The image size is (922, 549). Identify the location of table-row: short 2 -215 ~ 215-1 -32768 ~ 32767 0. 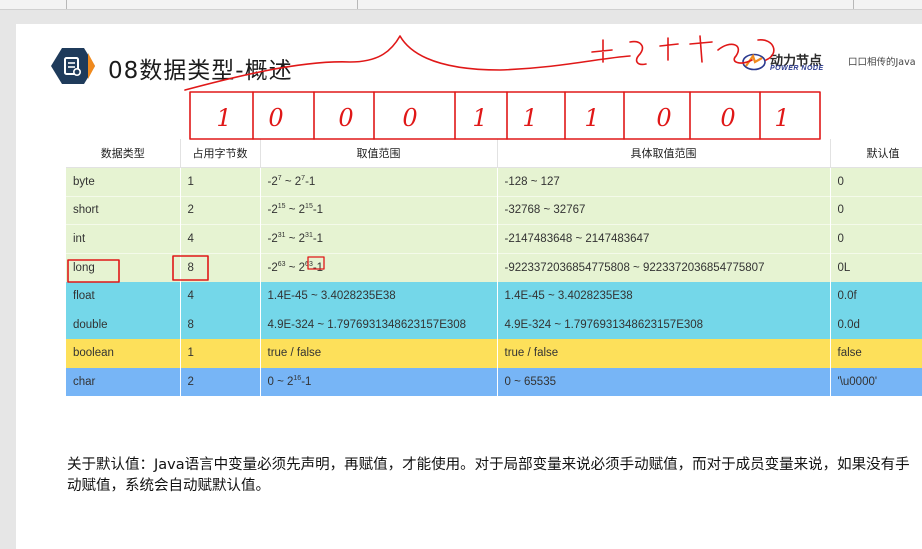
(494, 210).